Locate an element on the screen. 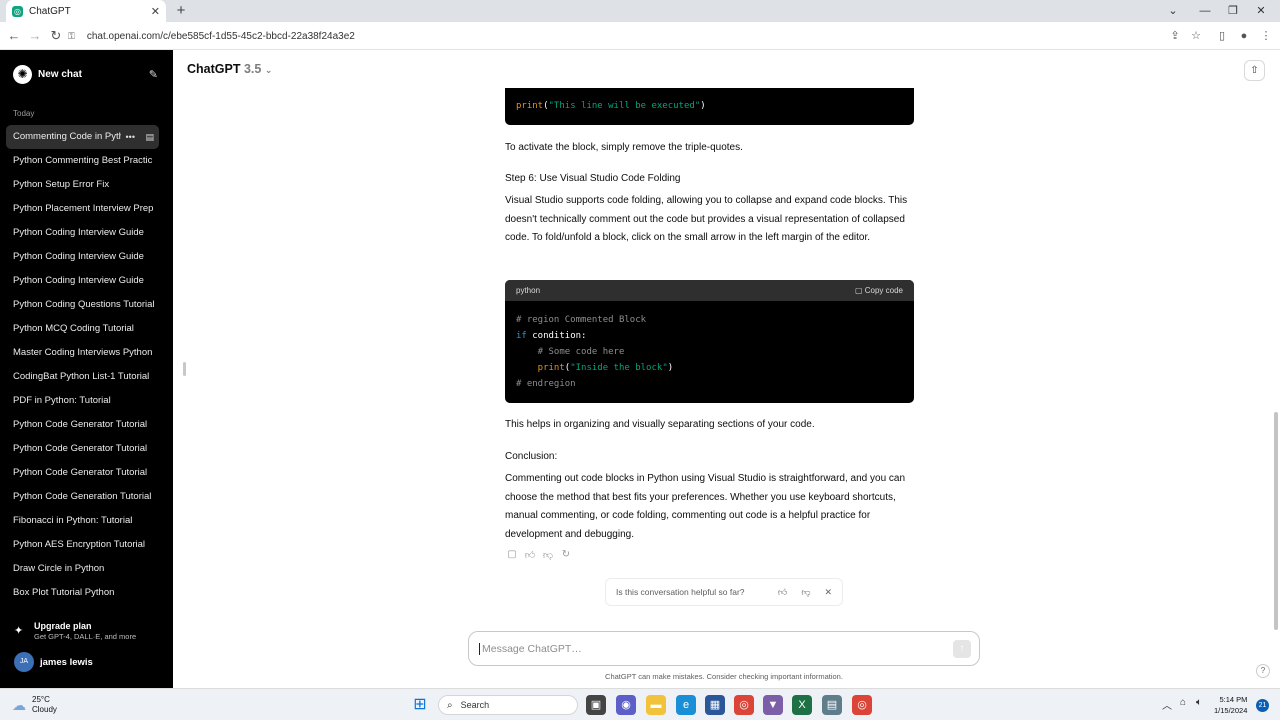 Image resolution: width=1280 pixels, height=720 pixels. edge-icon: e is located at coordinates (686, 705).